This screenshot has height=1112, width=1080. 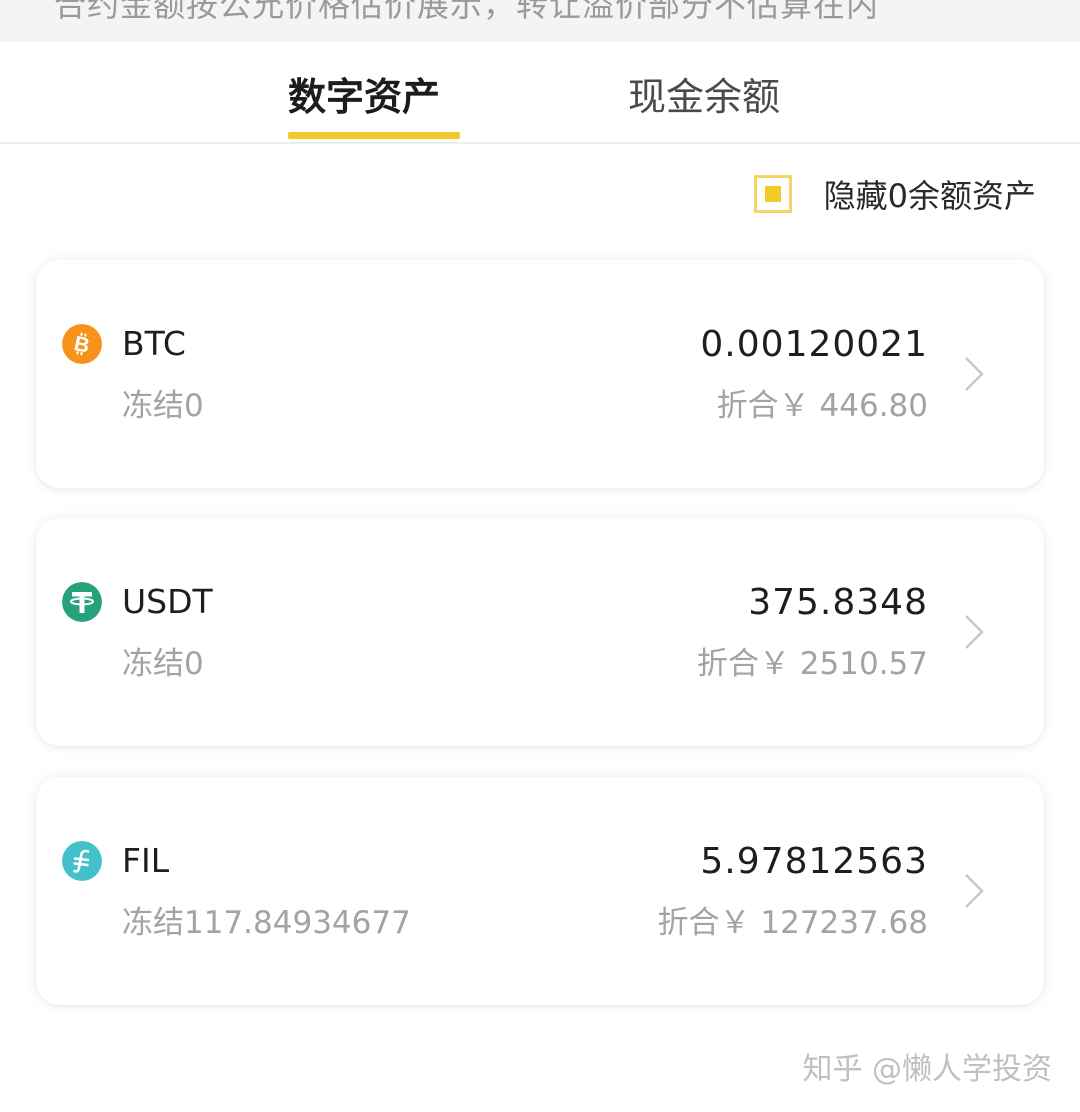 What do you see at coordinates (929, 196) in the screenshot?
I see `hide-zero-label: 隐藏0余额资产` at bounding box center [929, 196].